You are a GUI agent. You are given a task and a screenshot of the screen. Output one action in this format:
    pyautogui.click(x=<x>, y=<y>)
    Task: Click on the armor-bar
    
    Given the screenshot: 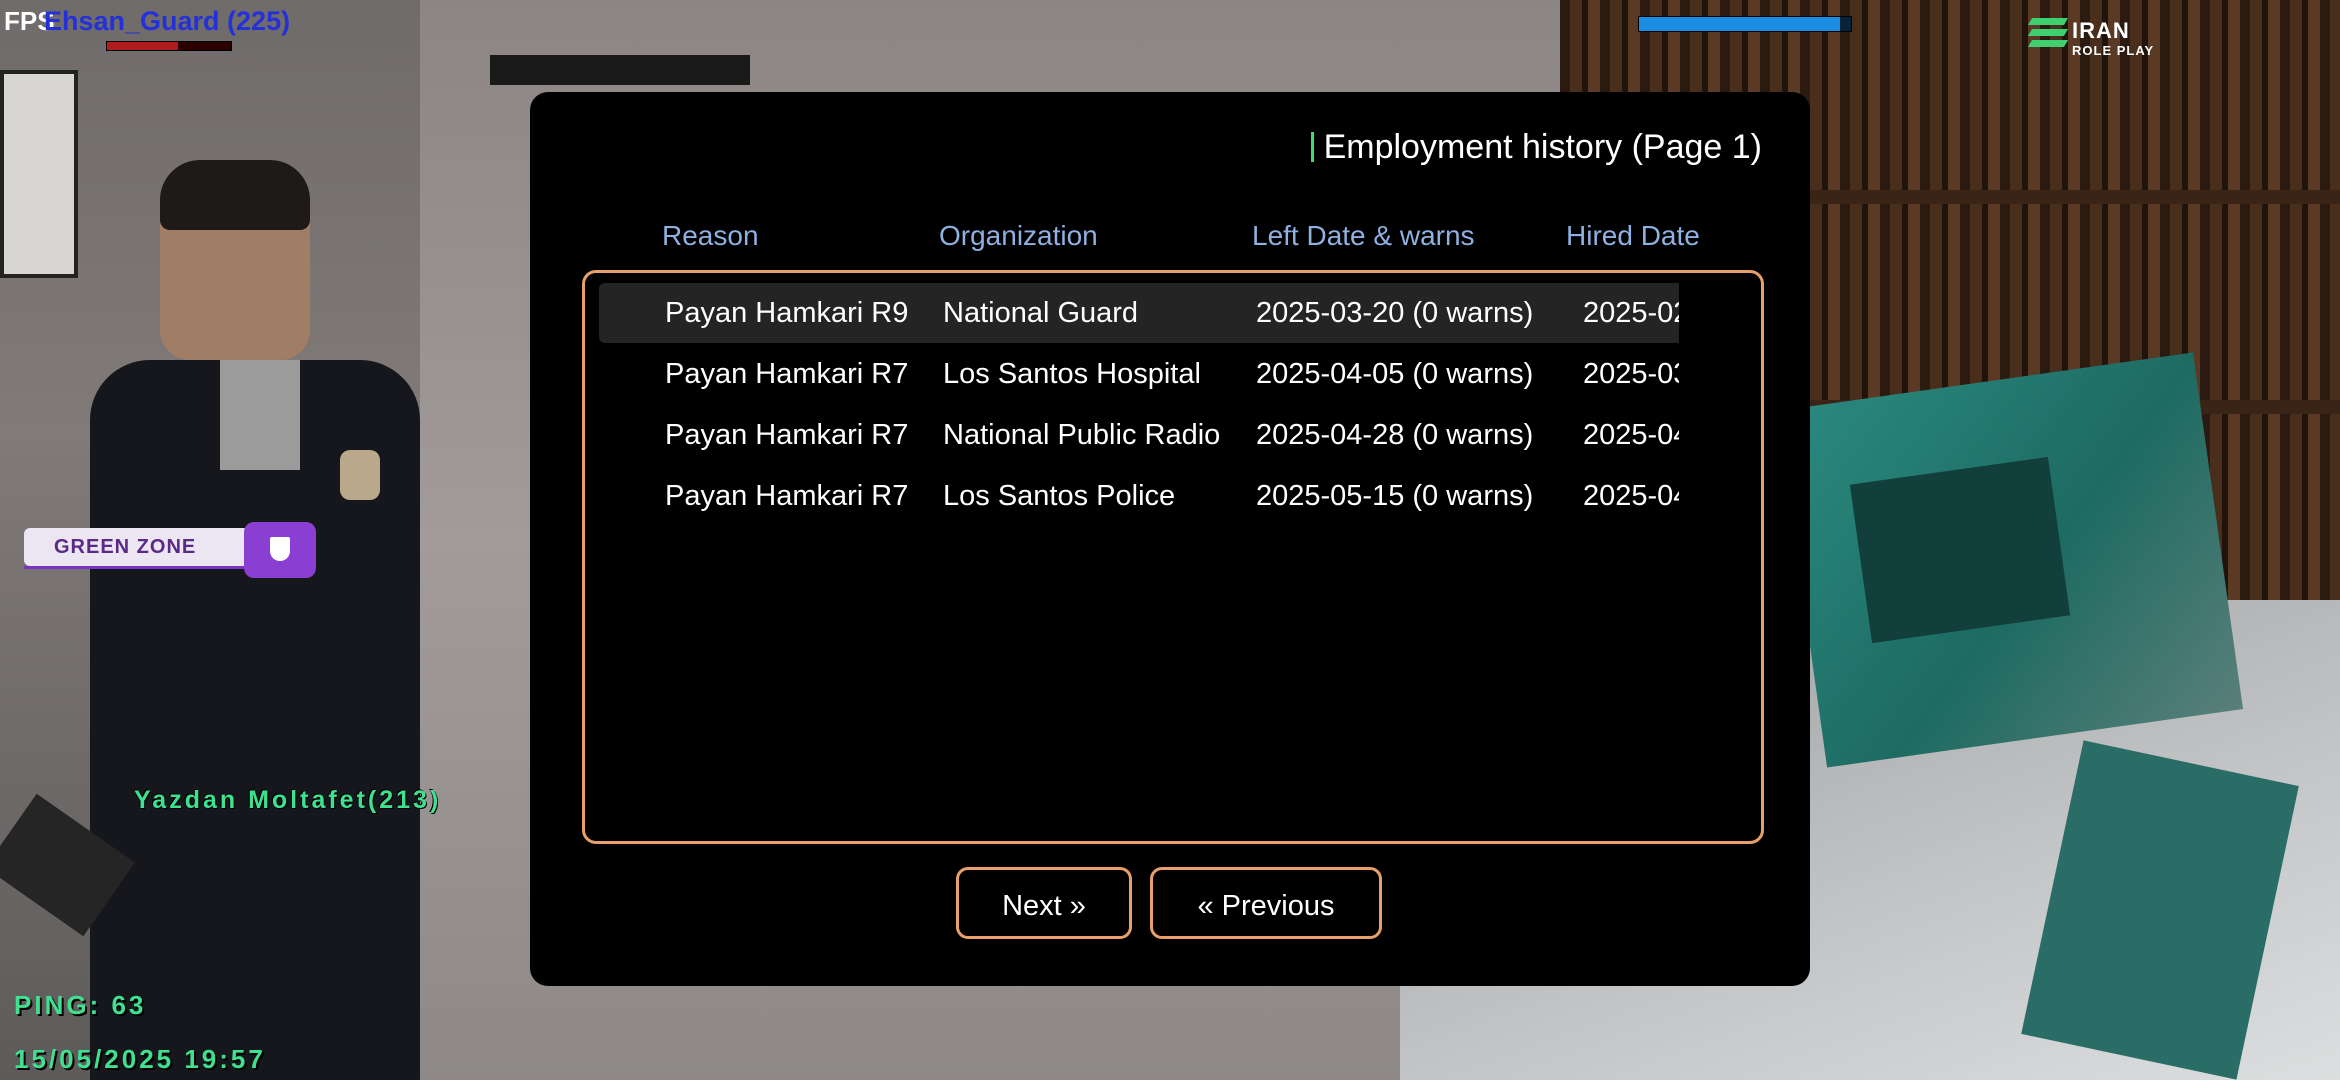 What is the action you would take?
    pyautogui.click(x=1745, y=24)
    